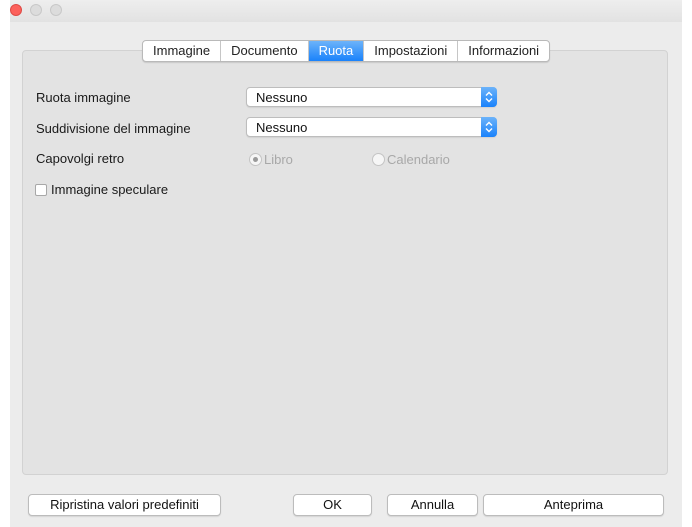 This screenshot has height=527, width=692. I want to click on split-image-select: Nessuno, so click(371, 127).